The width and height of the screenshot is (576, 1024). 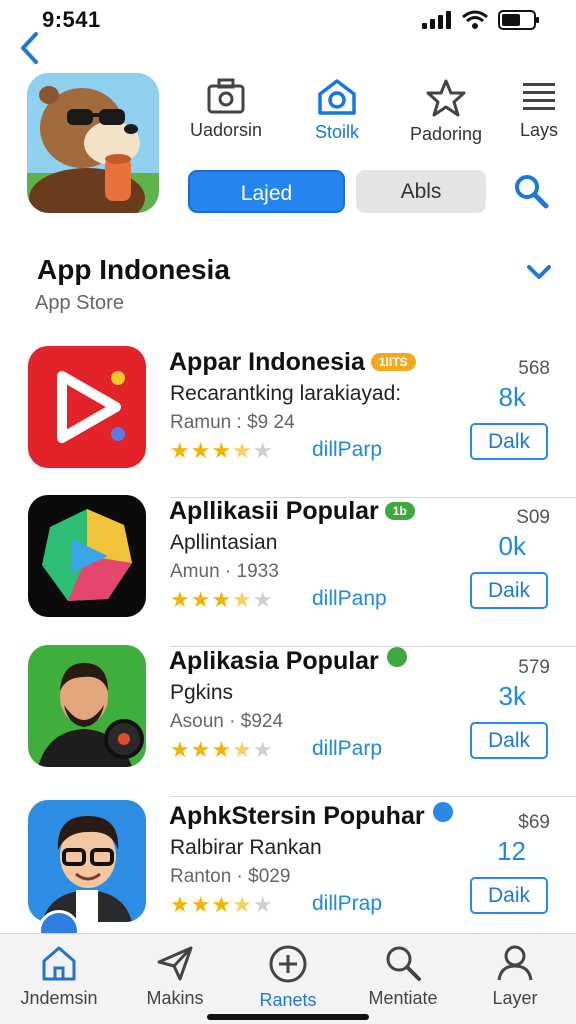 I want to click on app-description: Pgkins, so click(x=202, y=692).